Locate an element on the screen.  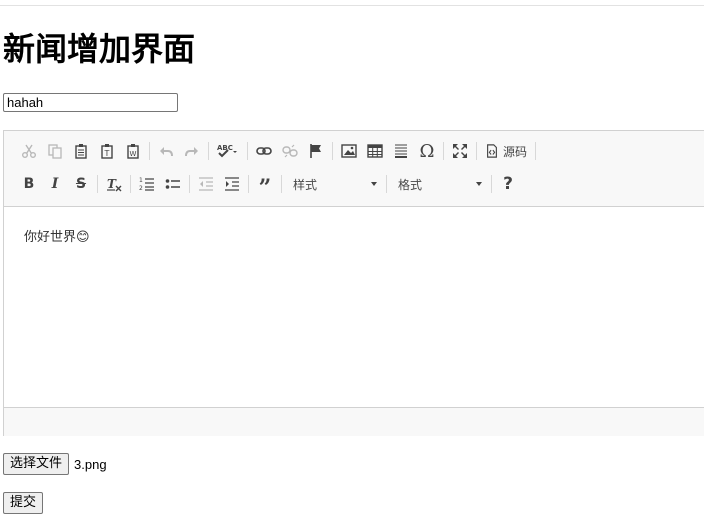
toolbar-row-1: T W ABC Ω 源码 is located at coordinates (277, 151).